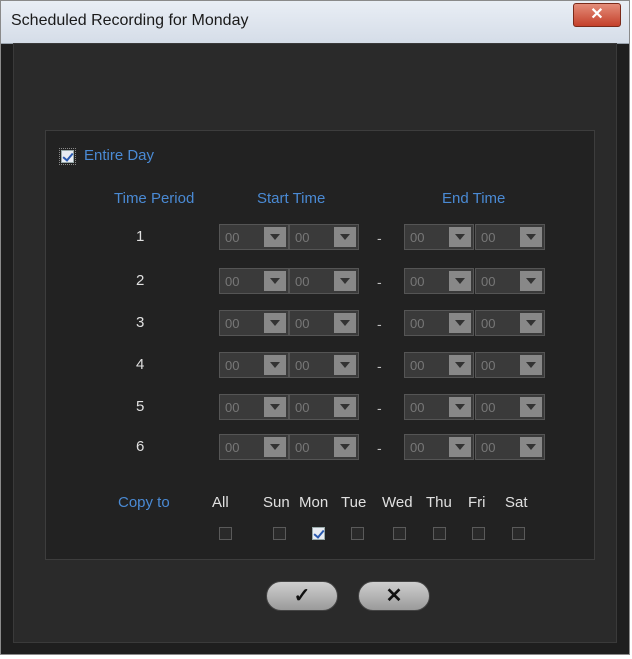 The height and width of the screenshot is (659, 632). Describe the element at coordinates (399, 533) in the screenshot. I see `day-checkbox-wed` at that location.